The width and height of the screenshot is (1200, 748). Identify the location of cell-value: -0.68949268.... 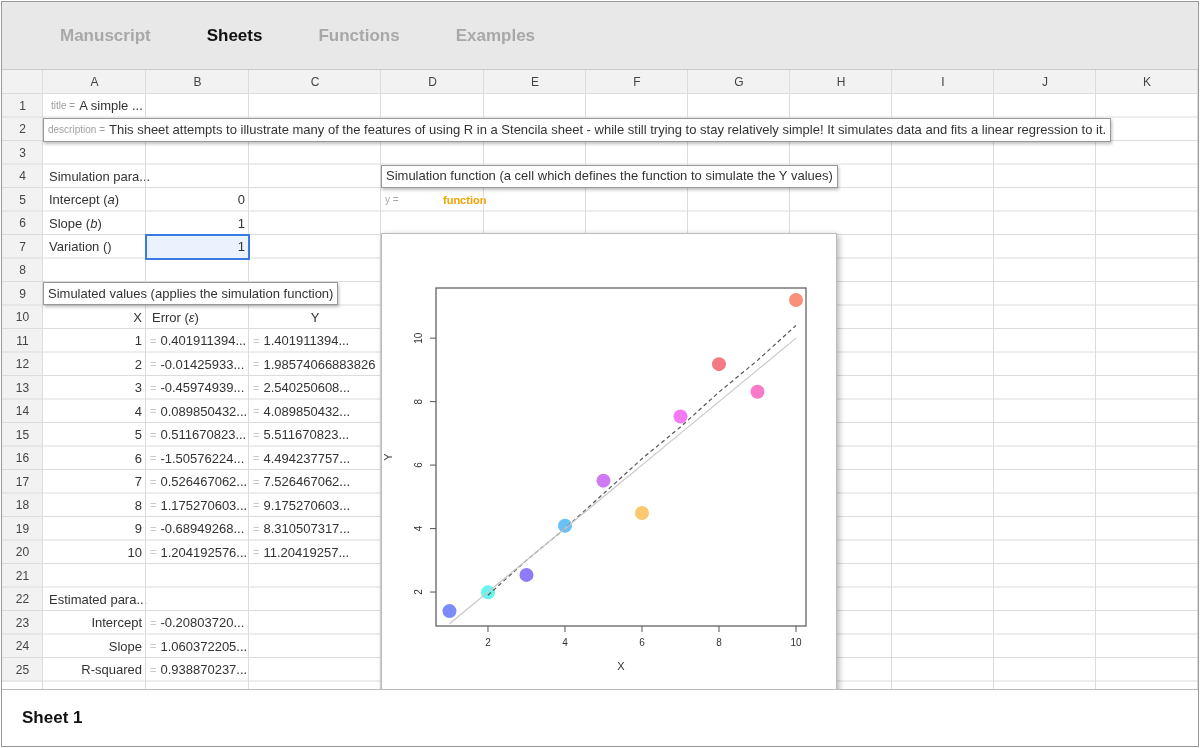
(202, 529).